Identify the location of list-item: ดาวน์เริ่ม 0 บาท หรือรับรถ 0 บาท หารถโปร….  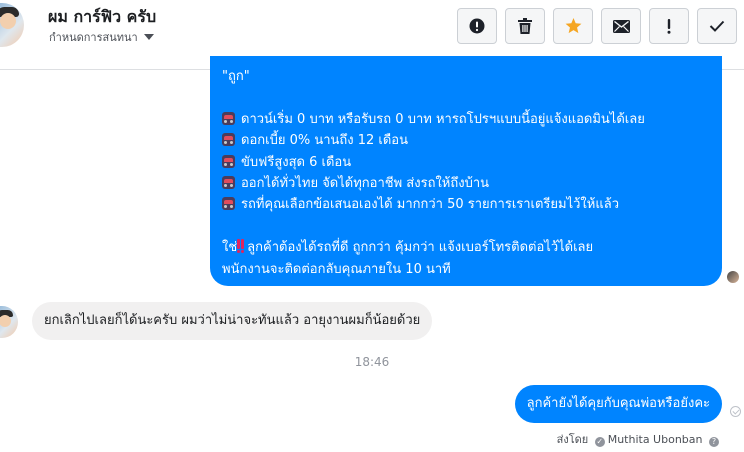
(472, 119).